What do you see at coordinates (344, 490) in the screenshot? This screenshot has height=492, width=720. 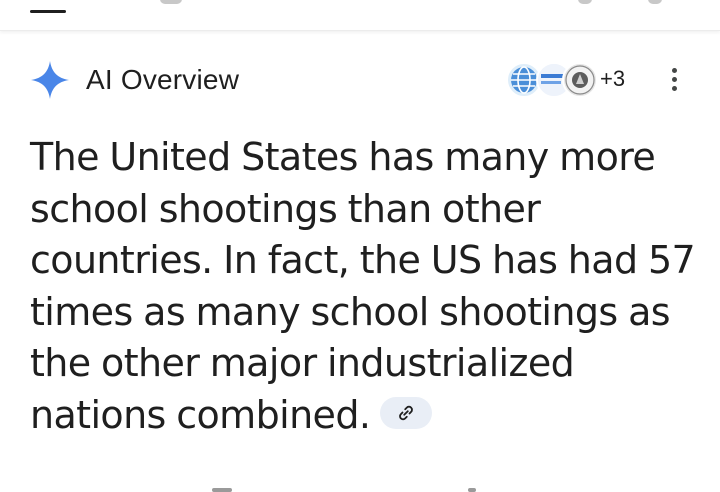 I see `bottom-fragment` at bounding box center [344, 490].